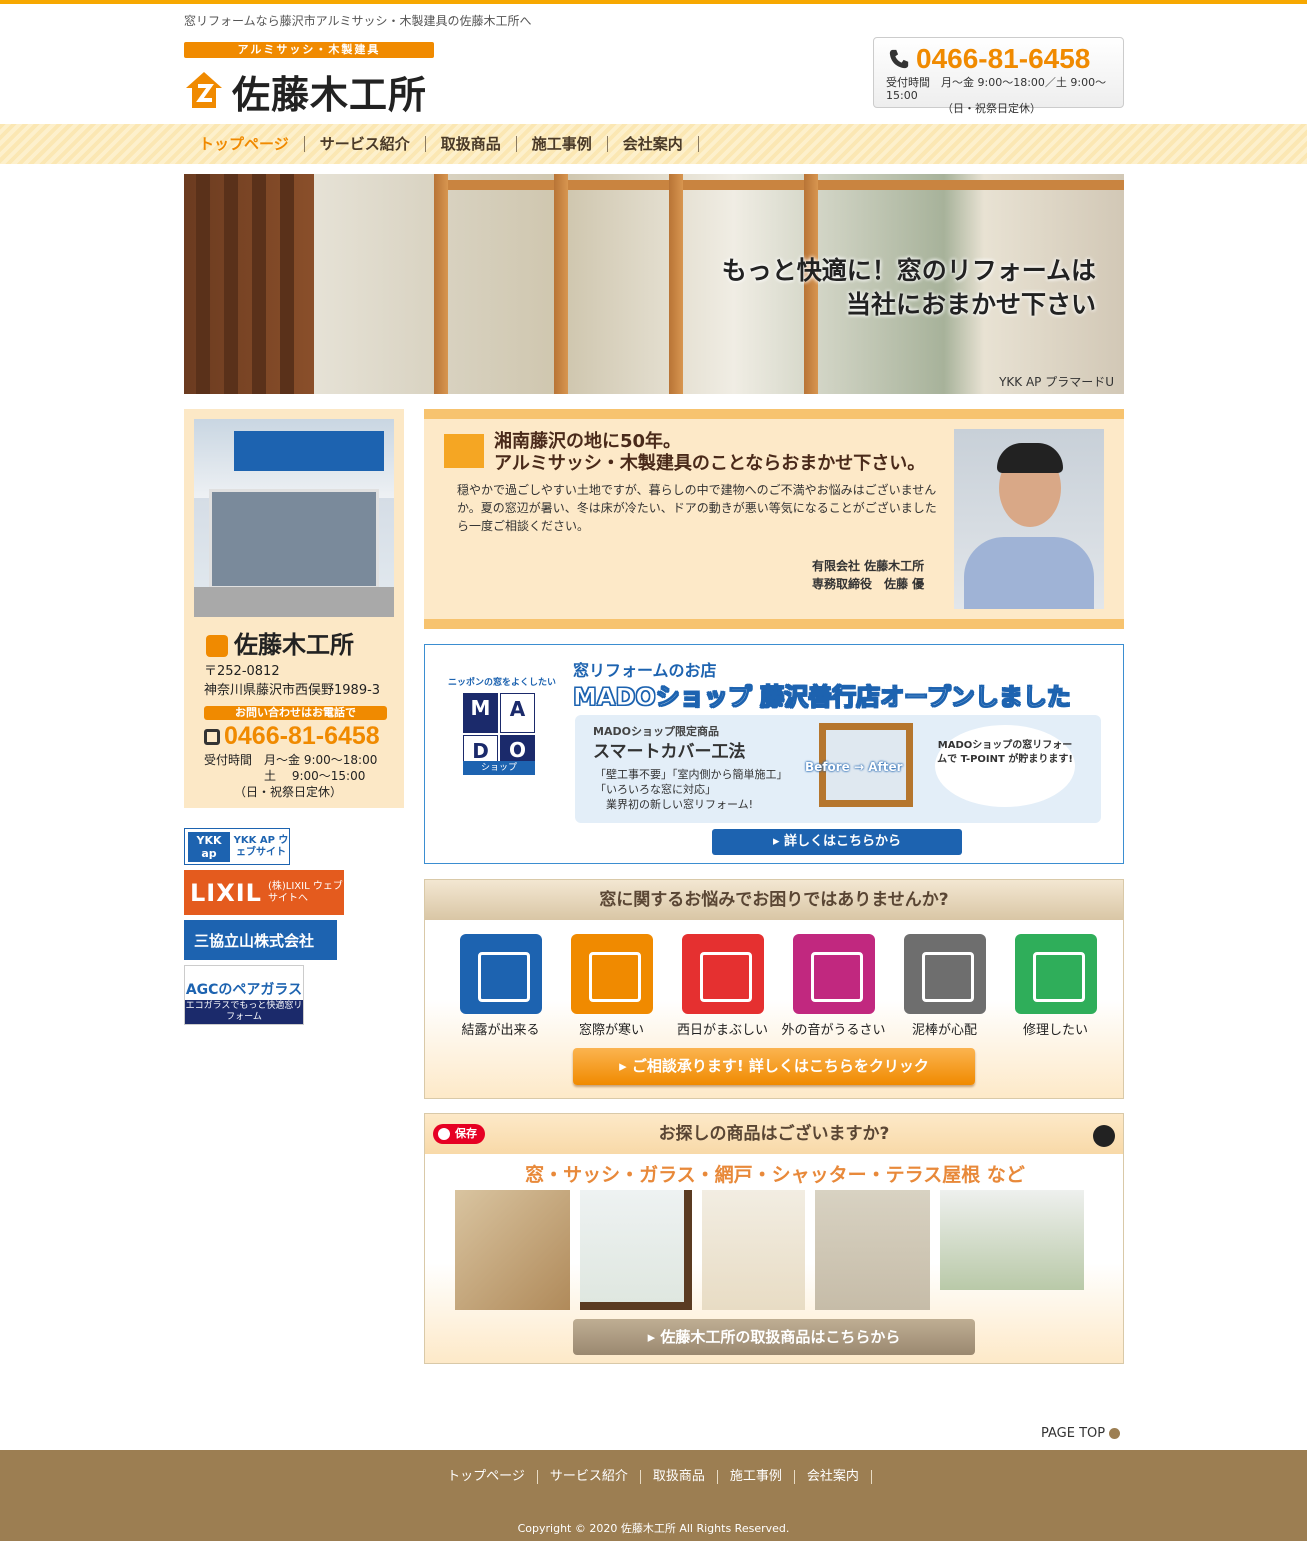  What do you see at coordinates (305, 892) in the screenshot?
I see `lixil-text: (株)LIXIL ウェブサイトへ` at bounding box center [305, 892].